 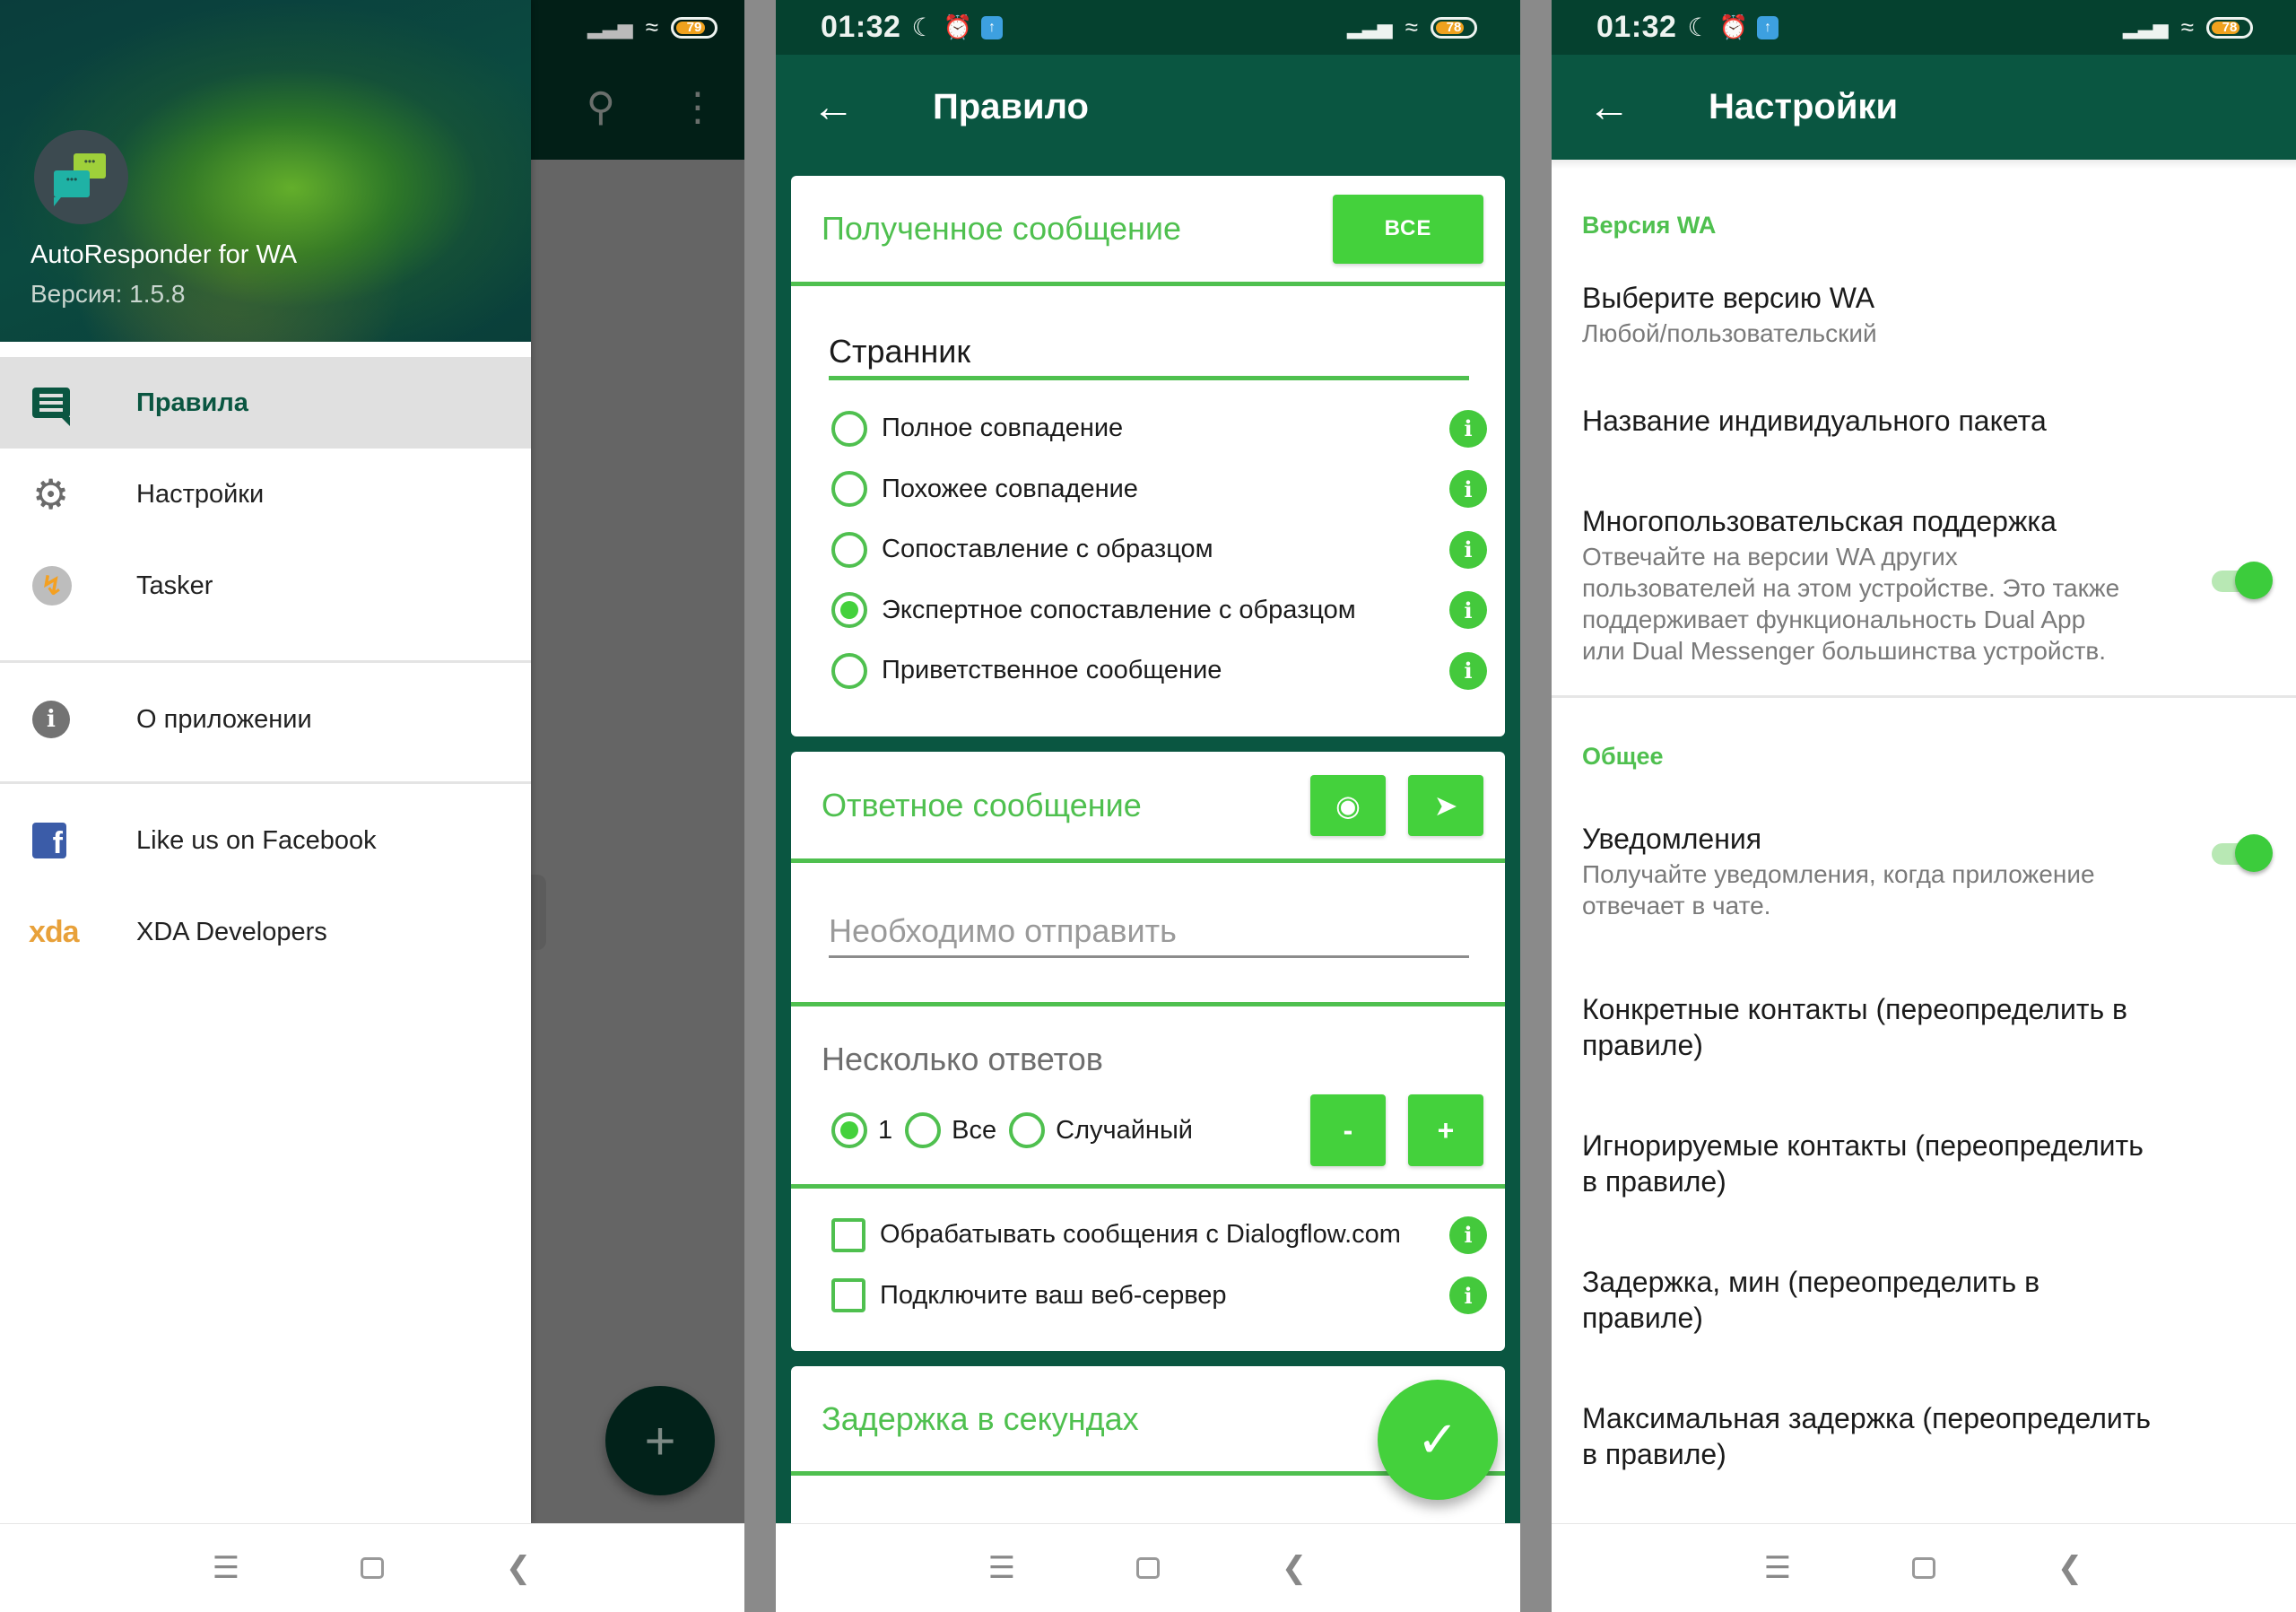 I want to click on drawer-item-label: XDA Developers, so click(x=231, y=931).